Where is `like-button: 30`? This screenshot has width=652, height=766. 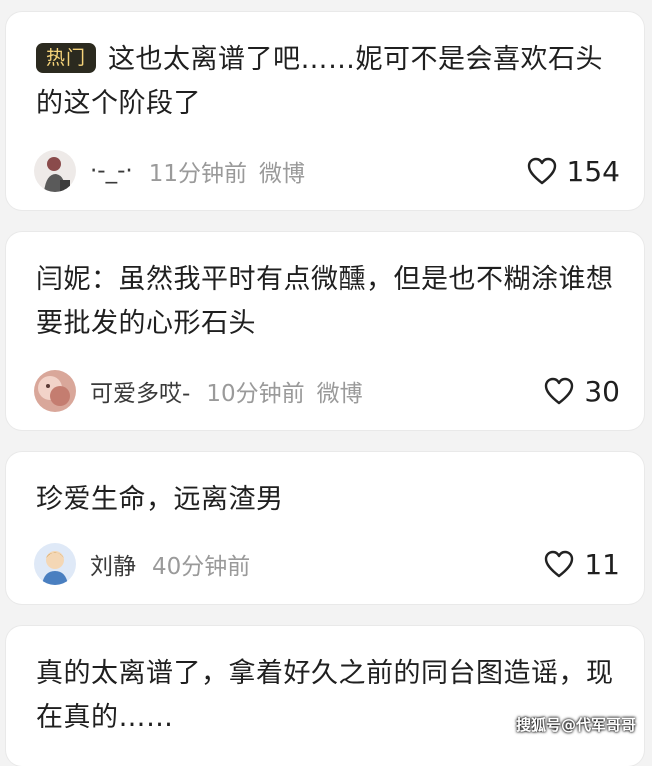 like-button: 30 is located at coordinates (582, 391).